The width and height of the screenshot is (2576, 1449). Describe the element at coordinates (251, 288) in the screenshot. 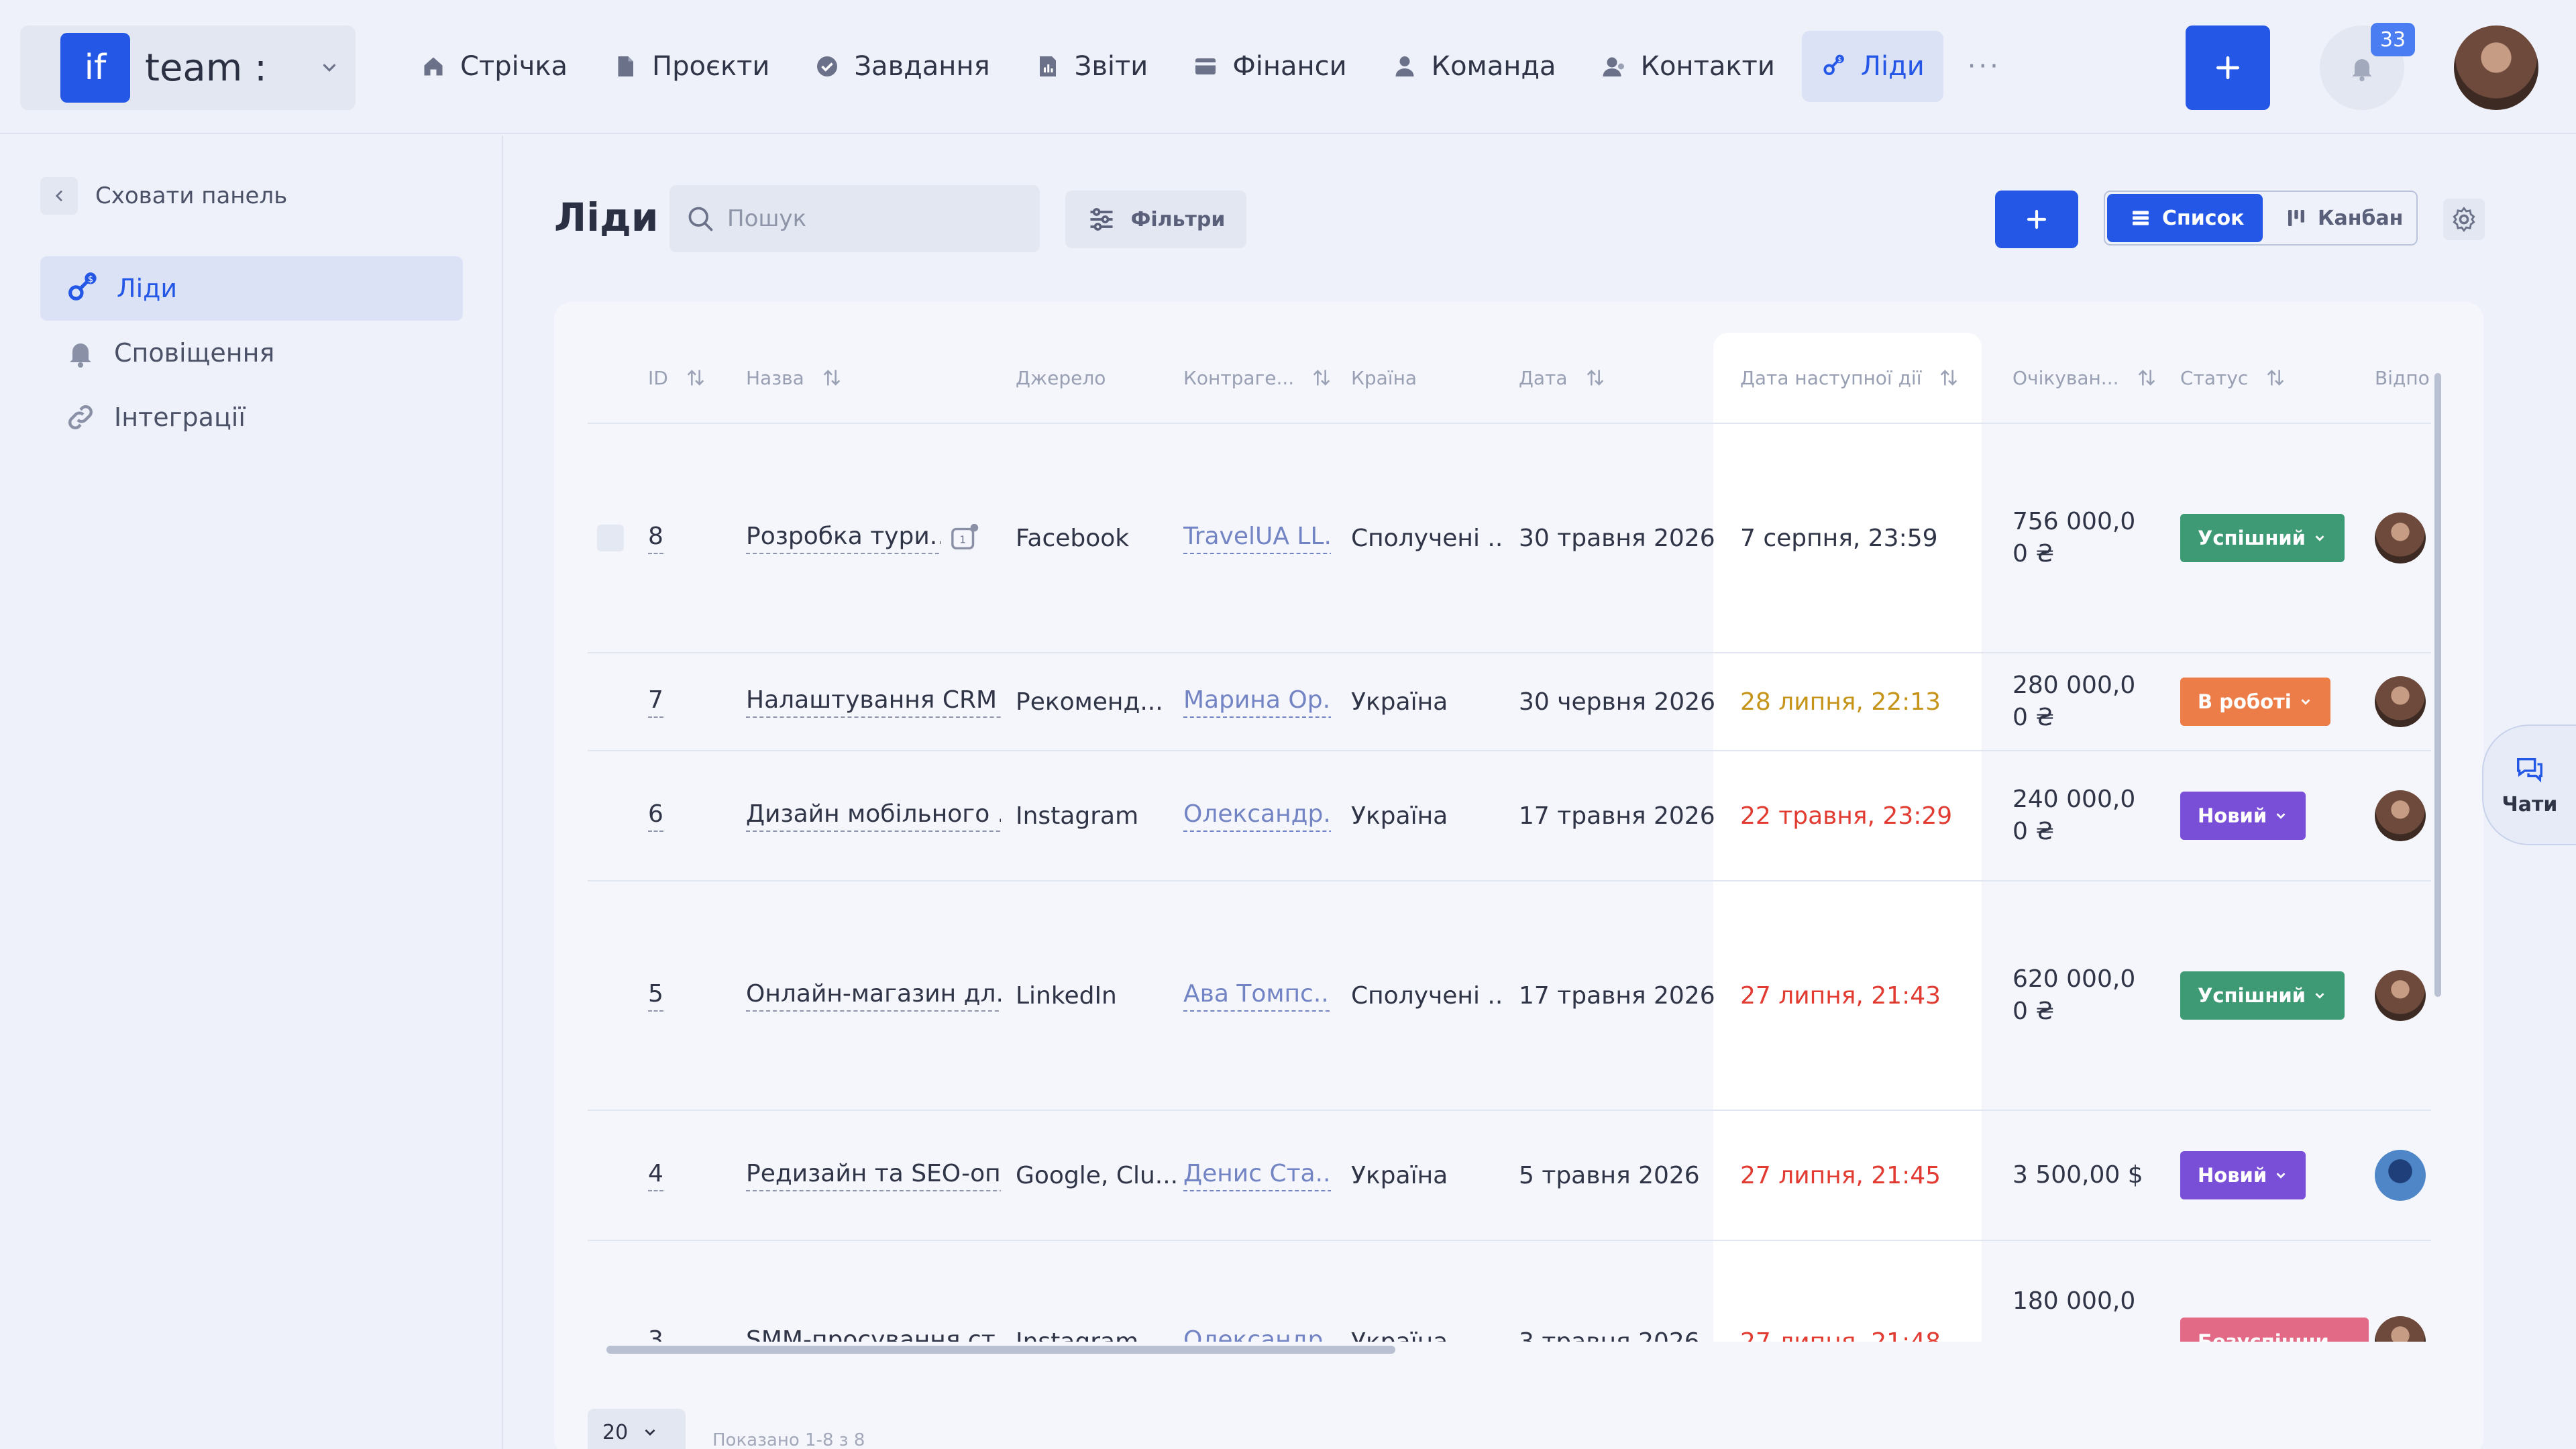

I see `sidebar-item-leads: $ Ліди` at that location.